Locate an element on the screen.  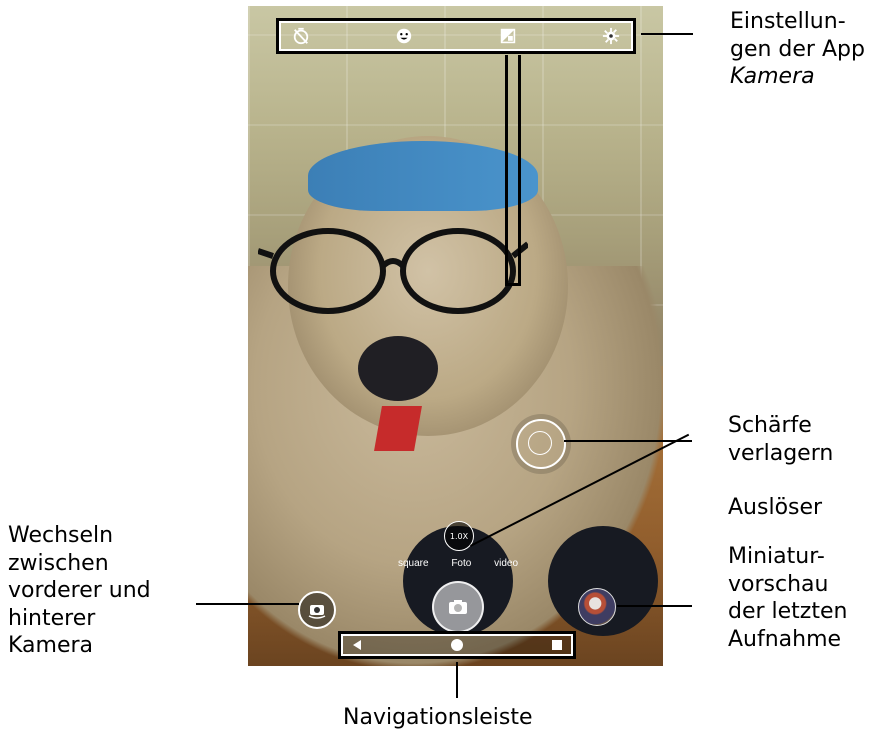
camera-settings-bar is located at coordinates (456, 36).